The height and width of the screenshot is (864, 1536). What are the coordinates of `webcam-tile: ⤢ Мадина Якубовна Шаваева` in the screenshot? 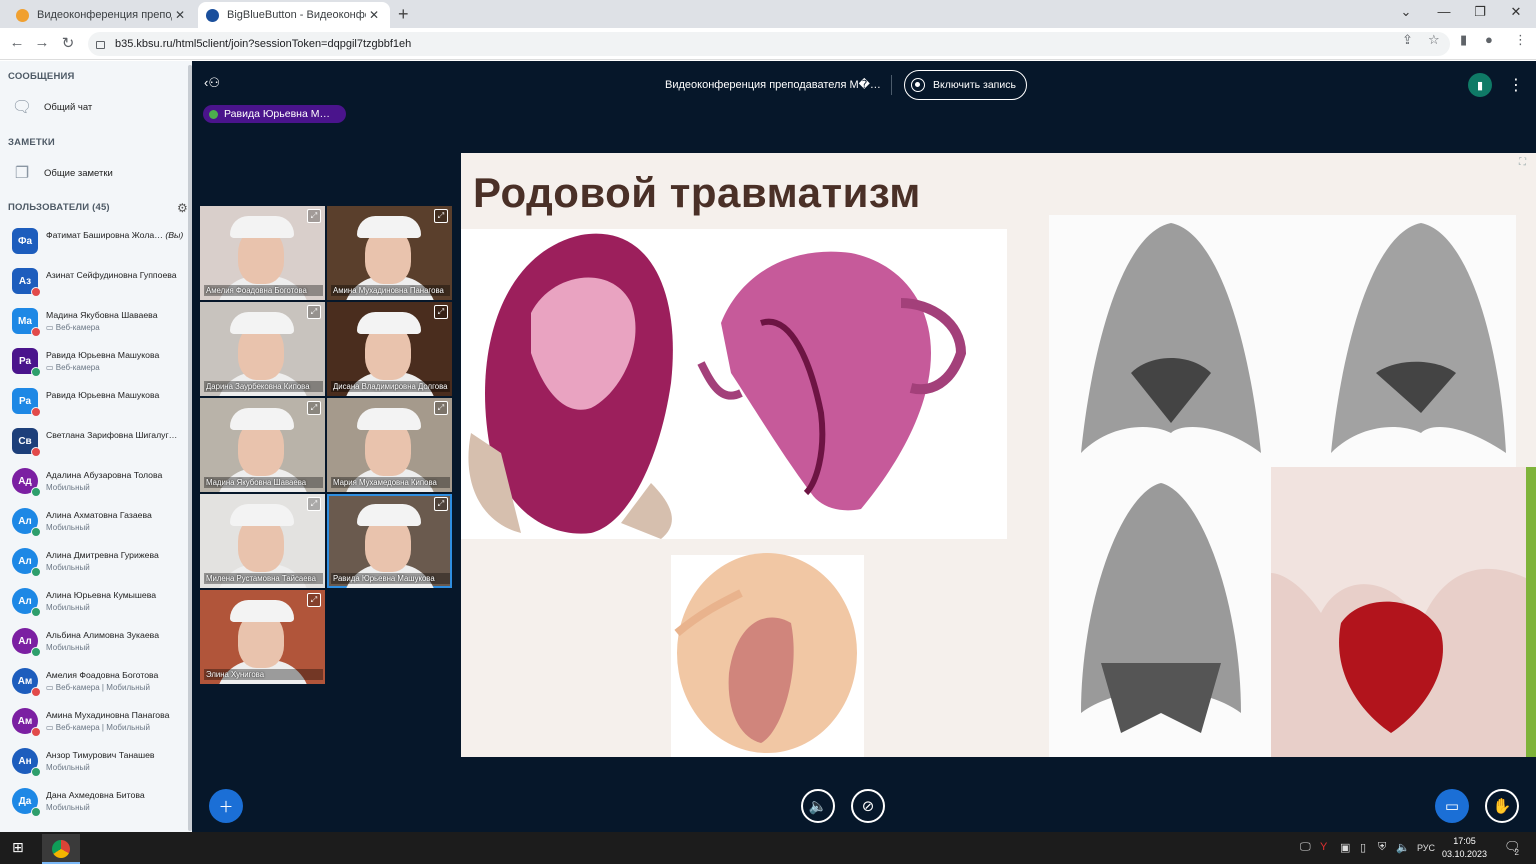 It's located at (262, 445).